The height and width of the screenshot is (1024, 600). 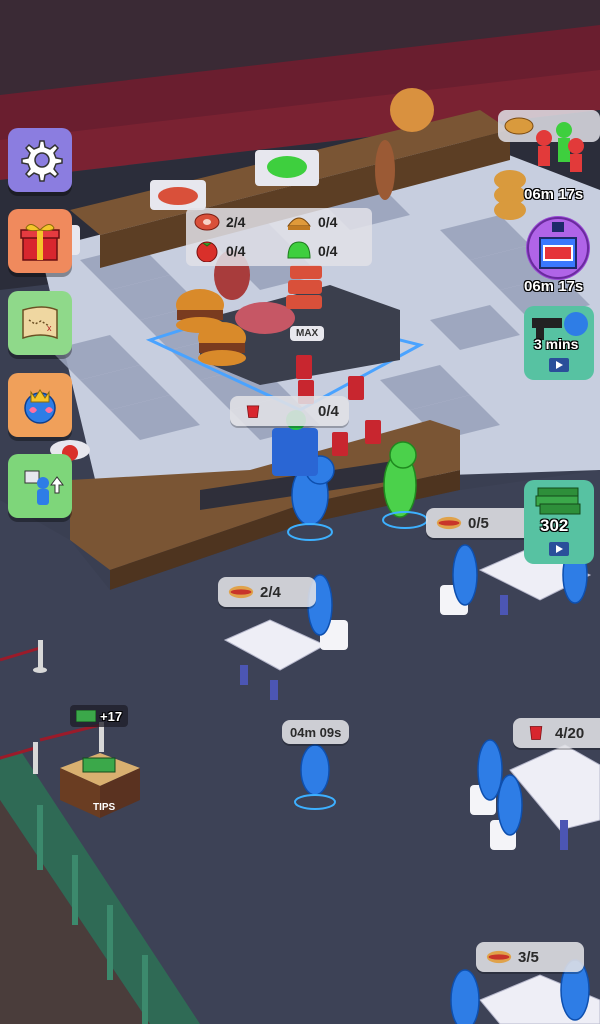 What do you see at coordinates (299, 250) in the screenshot?
I see `lettuce-icon` at bounding box center [299, 250].